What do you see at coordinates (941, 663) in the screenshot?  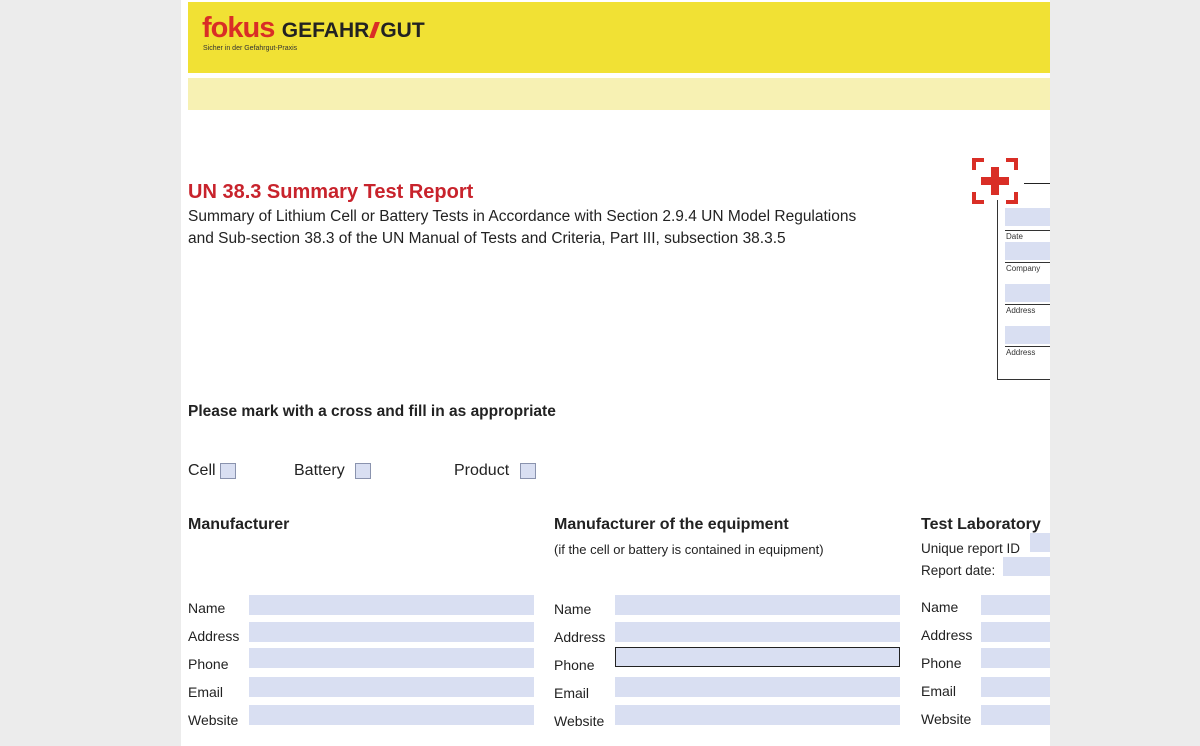 I see `lab-phone-label: Phone` at bounding box center [941, 663].